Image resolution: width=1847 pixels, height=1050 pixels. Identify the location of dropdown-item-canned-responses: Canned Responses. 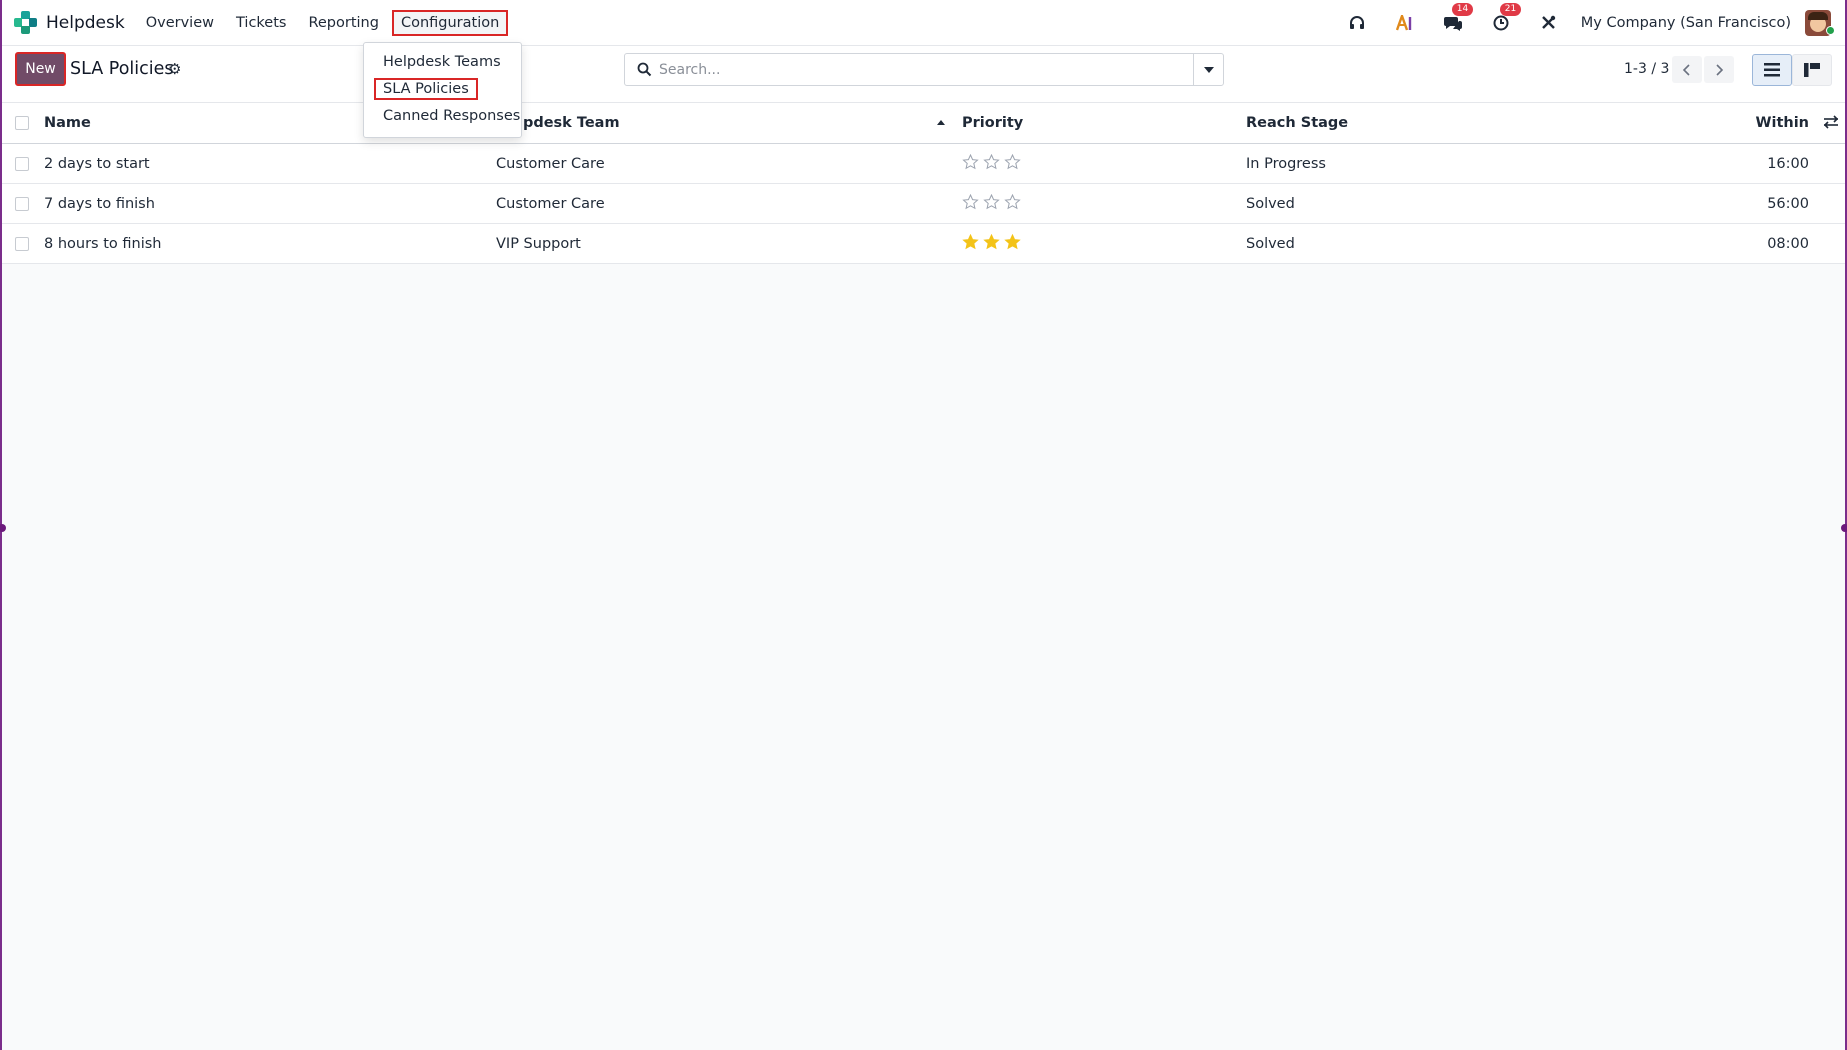
(442, 115).